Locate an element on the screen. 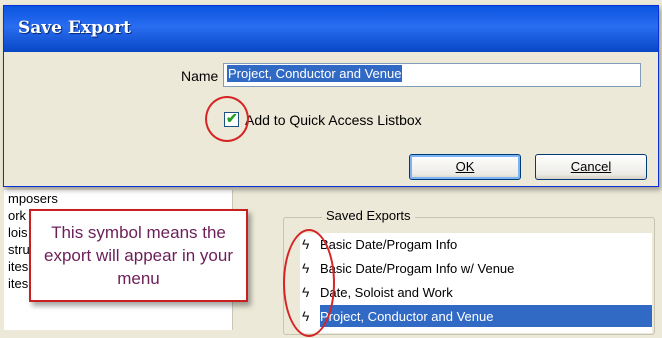 This screenshot has height=338, width=662. saved-export-item: ϟ Basic Date/Progam Info w/ Venue is located at coordinates (476, 268).